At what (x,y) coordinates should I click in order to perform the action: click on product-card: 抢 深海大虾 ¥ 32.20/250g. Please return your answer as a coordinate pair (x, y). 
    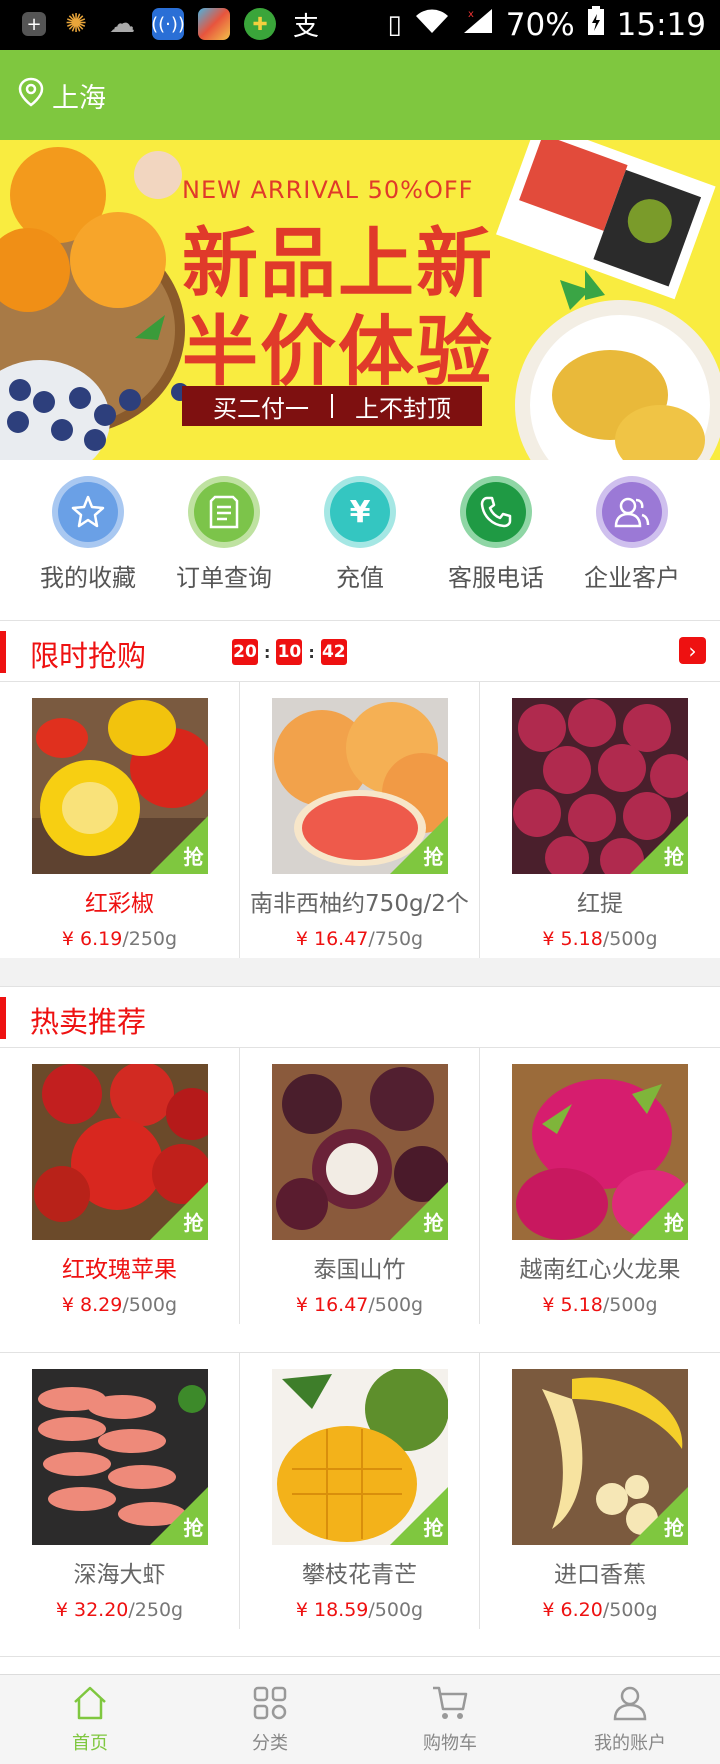
    Looking at the image, I should click on (120, 1491).